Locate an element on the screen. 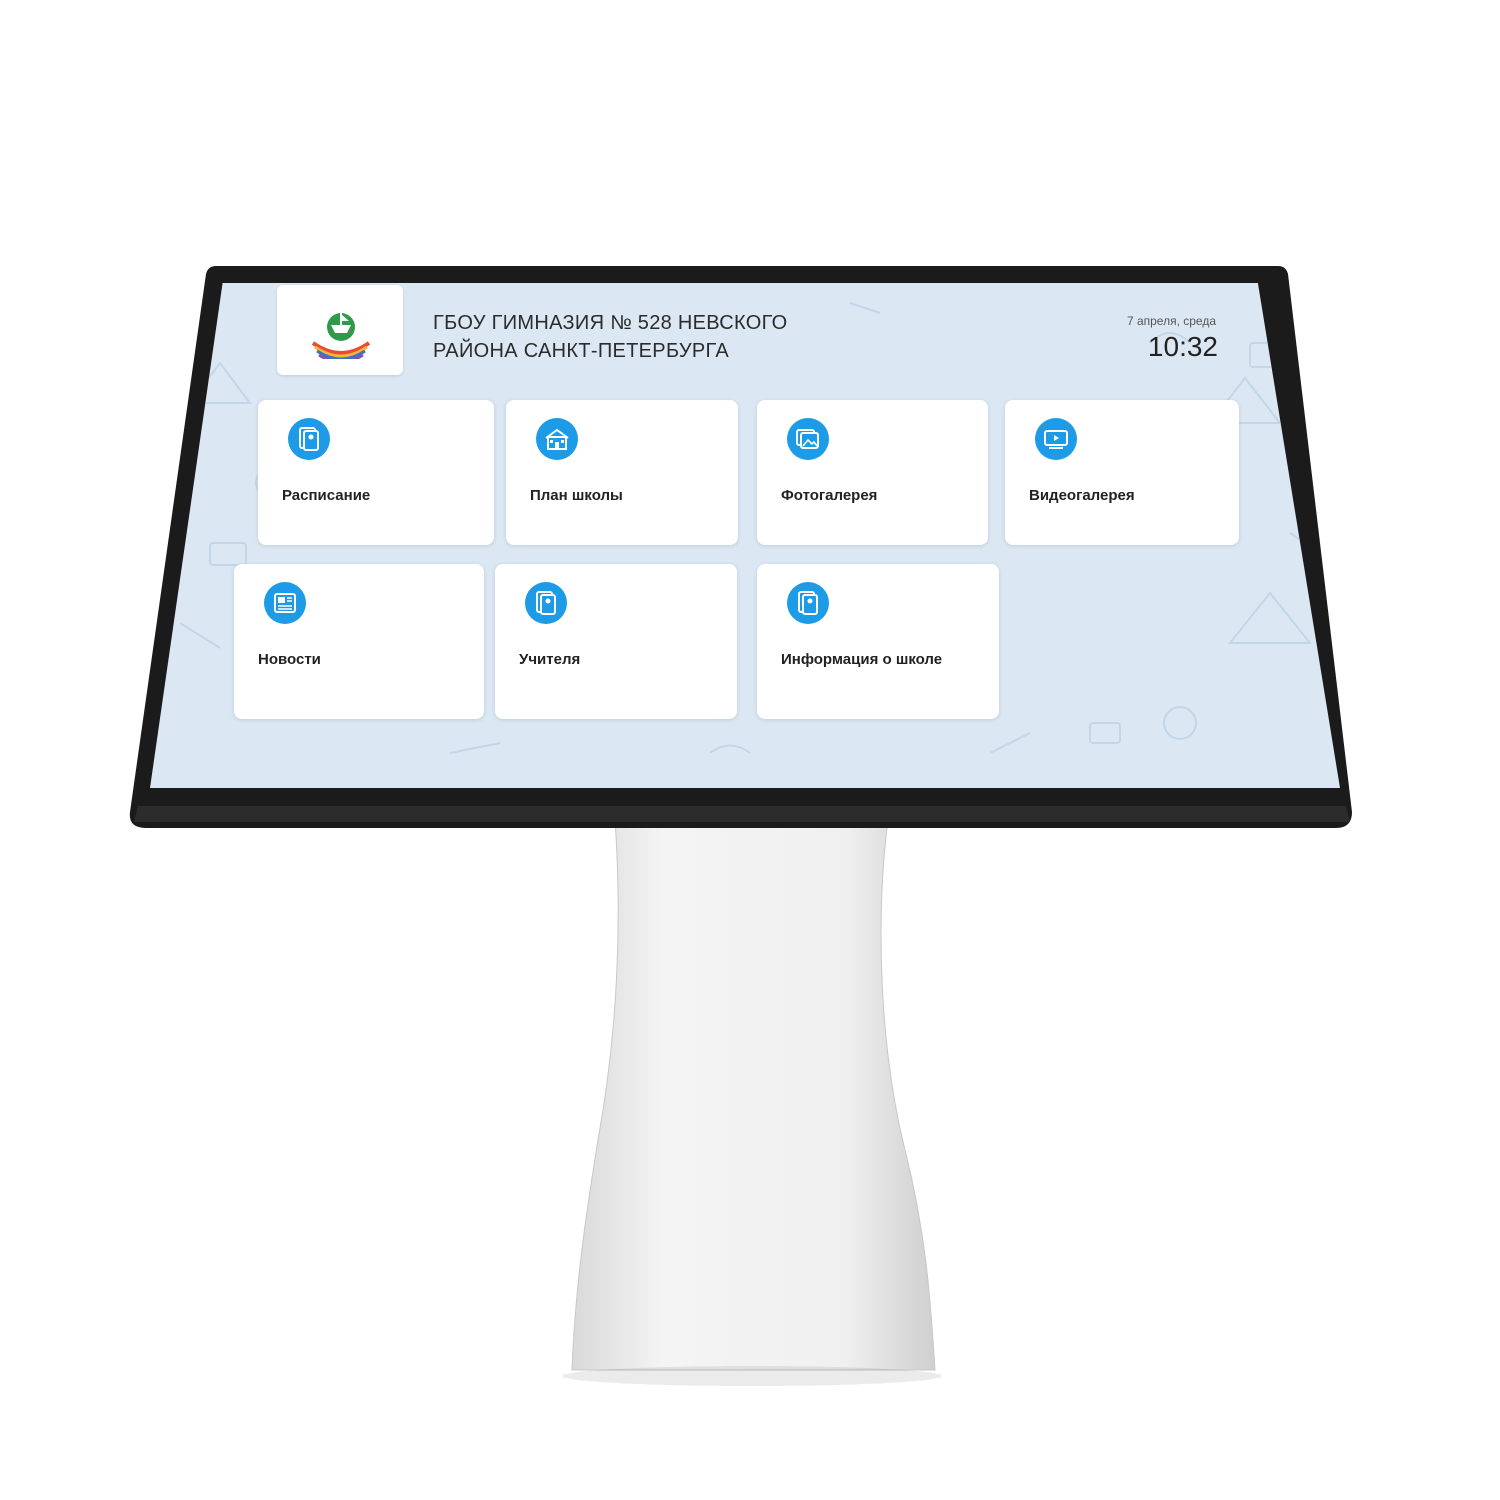  tile-schedule: Расписание is located at coordinates (376, 472).